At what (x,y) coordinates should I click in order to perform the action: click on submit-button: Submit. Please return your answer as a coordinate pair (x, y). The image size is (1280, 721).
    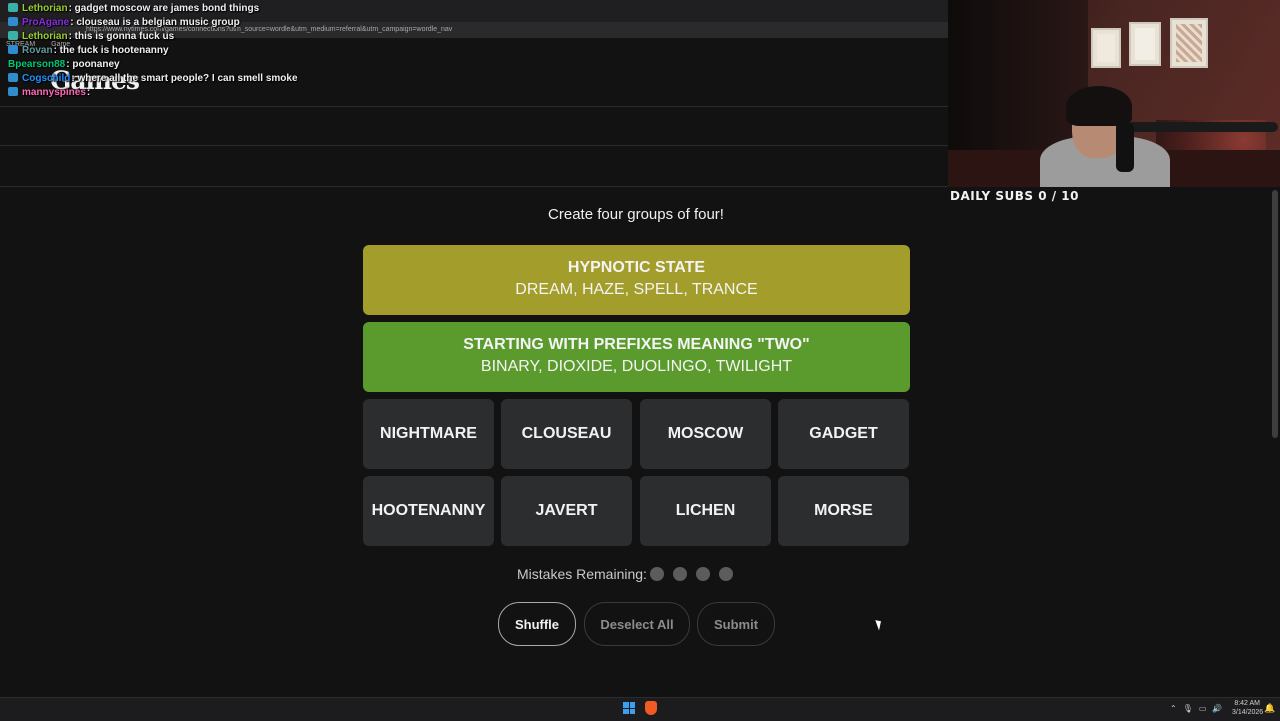
    Looking at the image, I should click on (736, 624).